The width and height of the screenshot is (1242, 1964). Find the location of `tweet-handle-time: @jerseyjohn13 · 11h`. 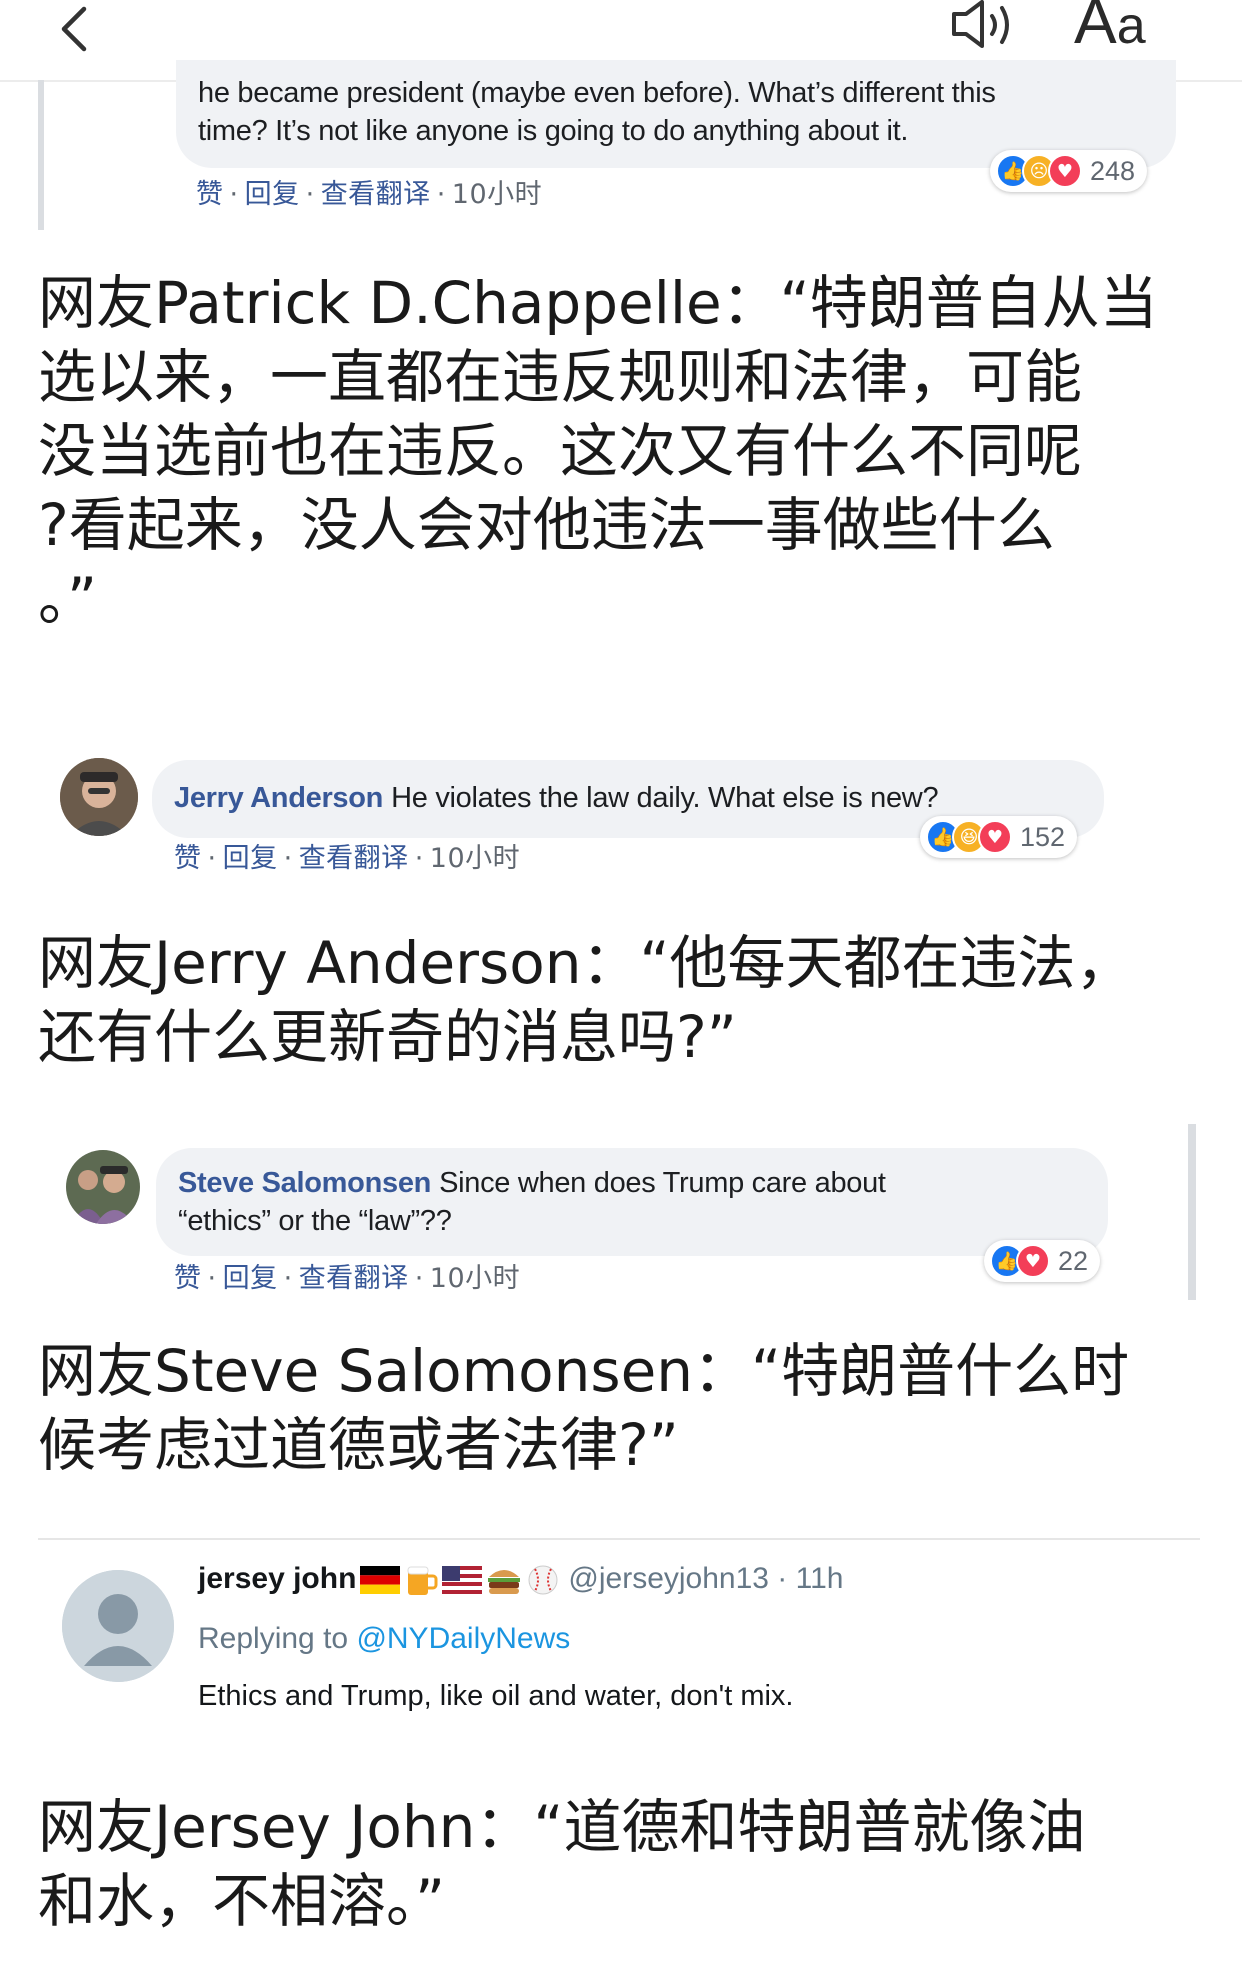

tweet-handle-time: @jerseyjohn13 · 11h is located at coordinates (706, 1578).